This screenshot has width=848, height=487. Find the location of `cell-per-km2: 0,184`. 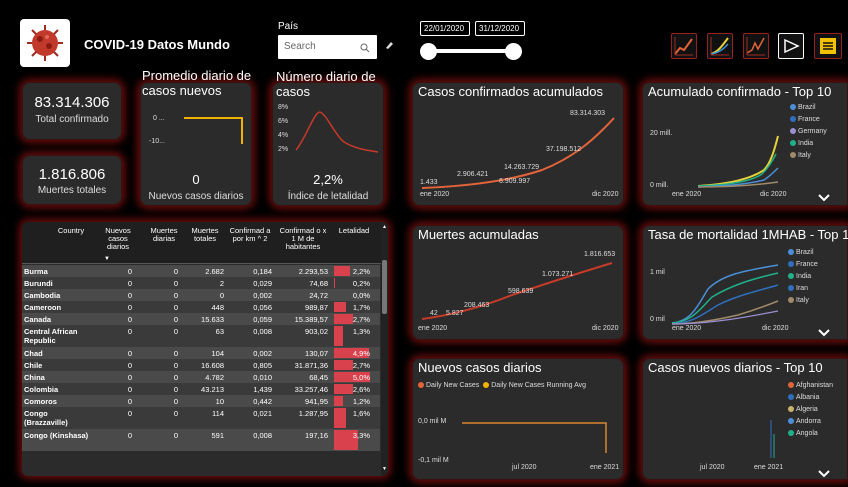

cell-per-km2: 0,184 is located at coordinates (262, 271).